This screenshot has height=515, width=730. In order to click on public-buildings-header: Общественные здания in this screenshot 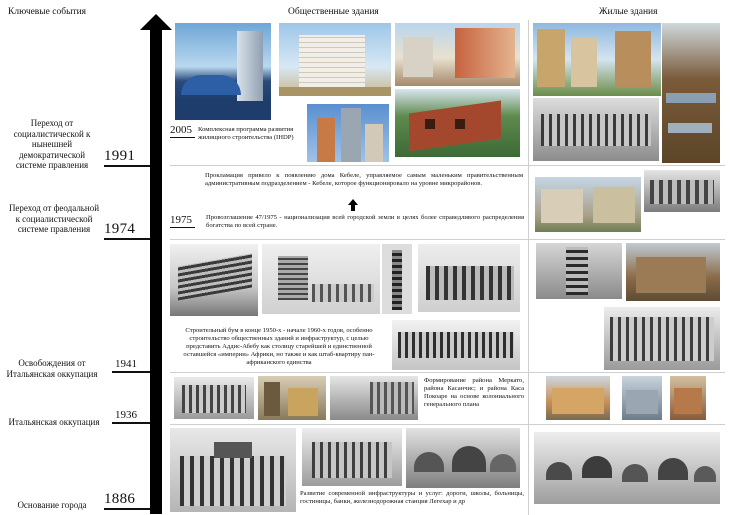, I will do `click(333, 12)`.